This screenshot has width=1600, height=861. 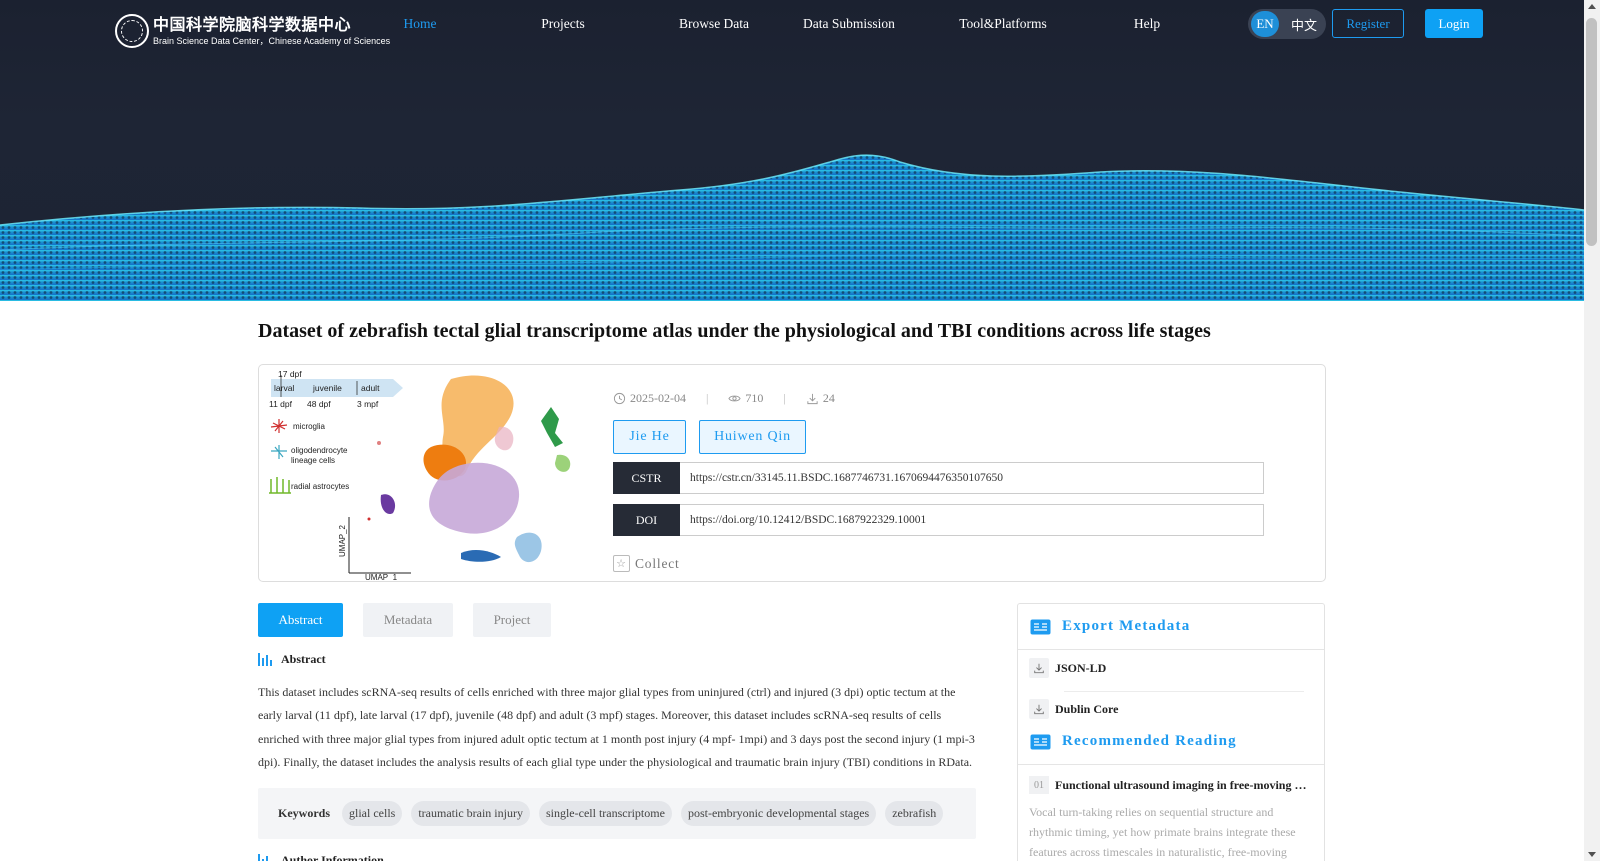 What do you see at coordinates (1592, 854) in the screenshot?
I see `scroll-down-arrow-icon` at bounding box center [1592, 854].